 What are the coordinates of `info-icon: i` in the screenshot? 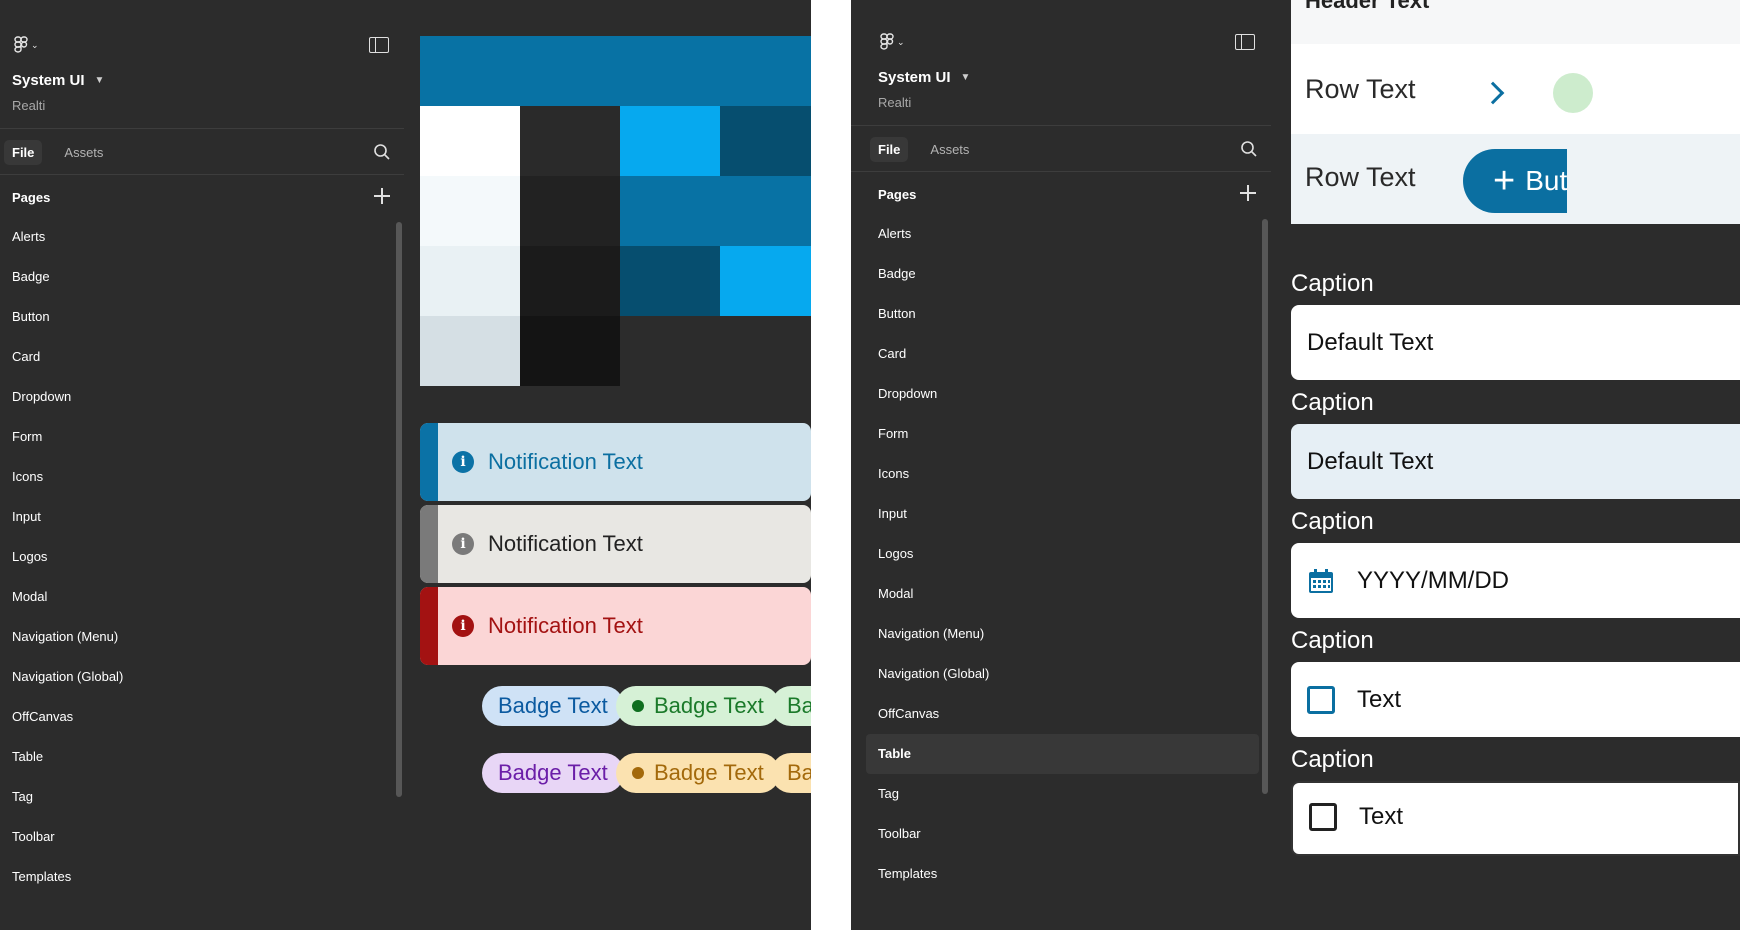 It's located at (463, 544).